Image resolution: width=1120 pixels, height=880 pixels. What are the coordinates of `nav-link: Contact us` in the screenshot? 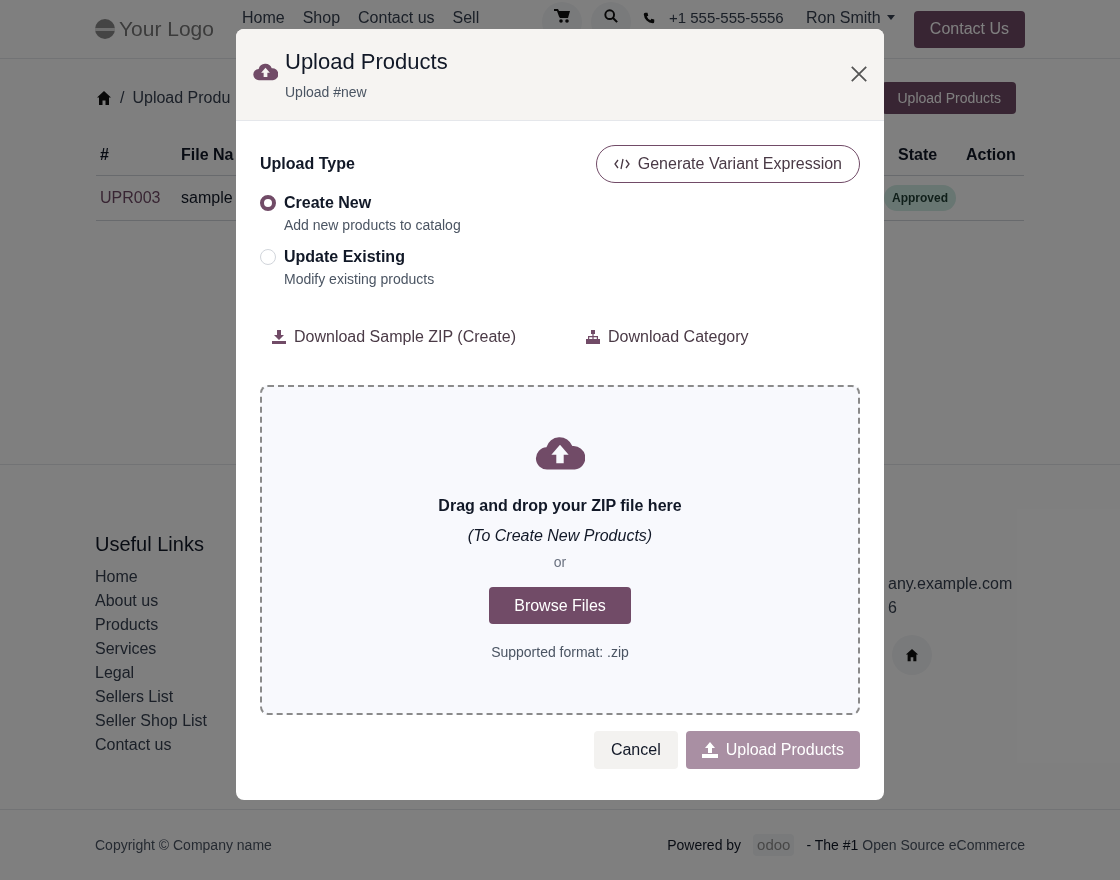 It's located at (396, 17).